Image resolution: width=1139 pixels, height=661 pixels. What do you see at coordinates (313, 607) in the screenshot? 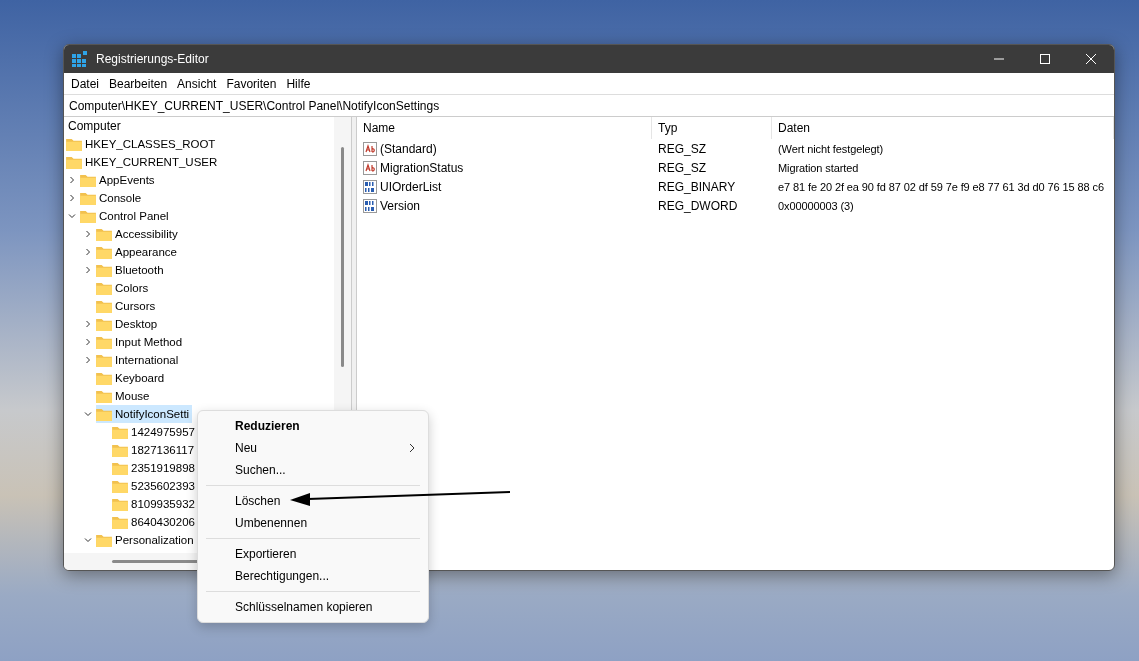
I see `context-menu-item: Schlüsselnamen kopieren` at bounding box center [313, 607].